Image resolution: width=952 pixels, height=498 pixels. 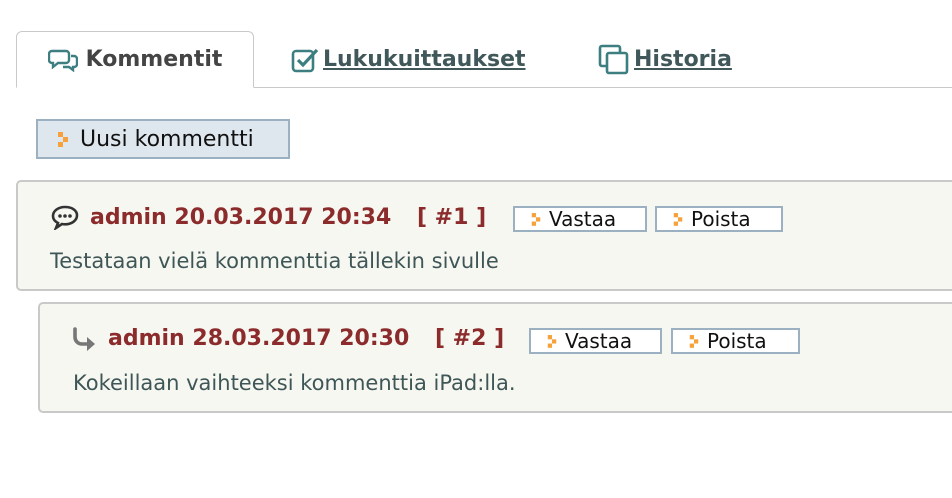 What do you see at coordinates (283, 217) in the screenshot?
I see `comment-timestamp: 20.03.2017 20:34` at bounding box center [283, 217].